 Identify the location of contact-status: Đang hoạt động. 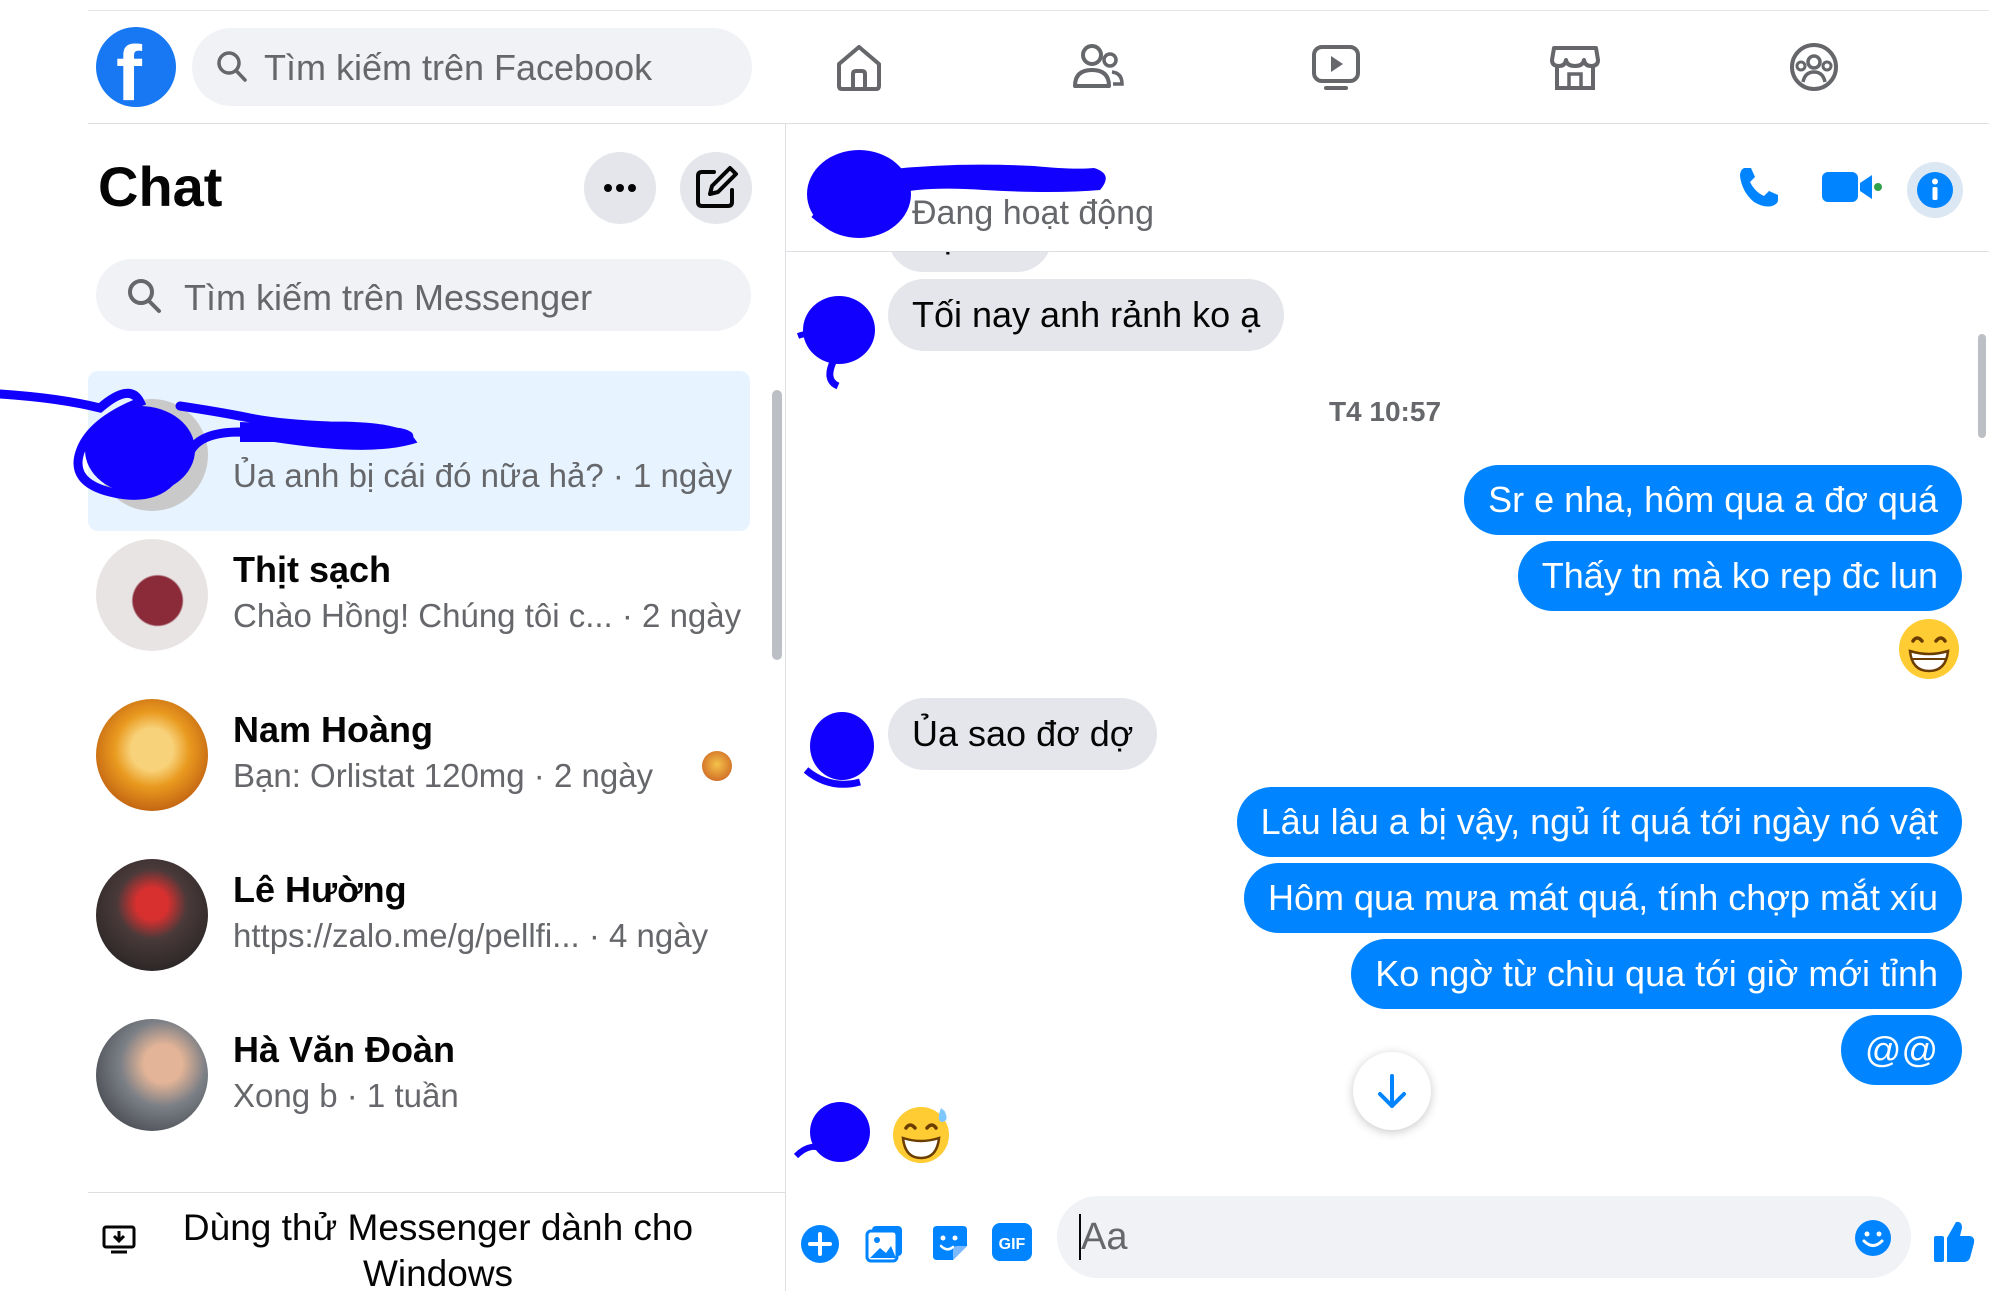
(1033, 213).